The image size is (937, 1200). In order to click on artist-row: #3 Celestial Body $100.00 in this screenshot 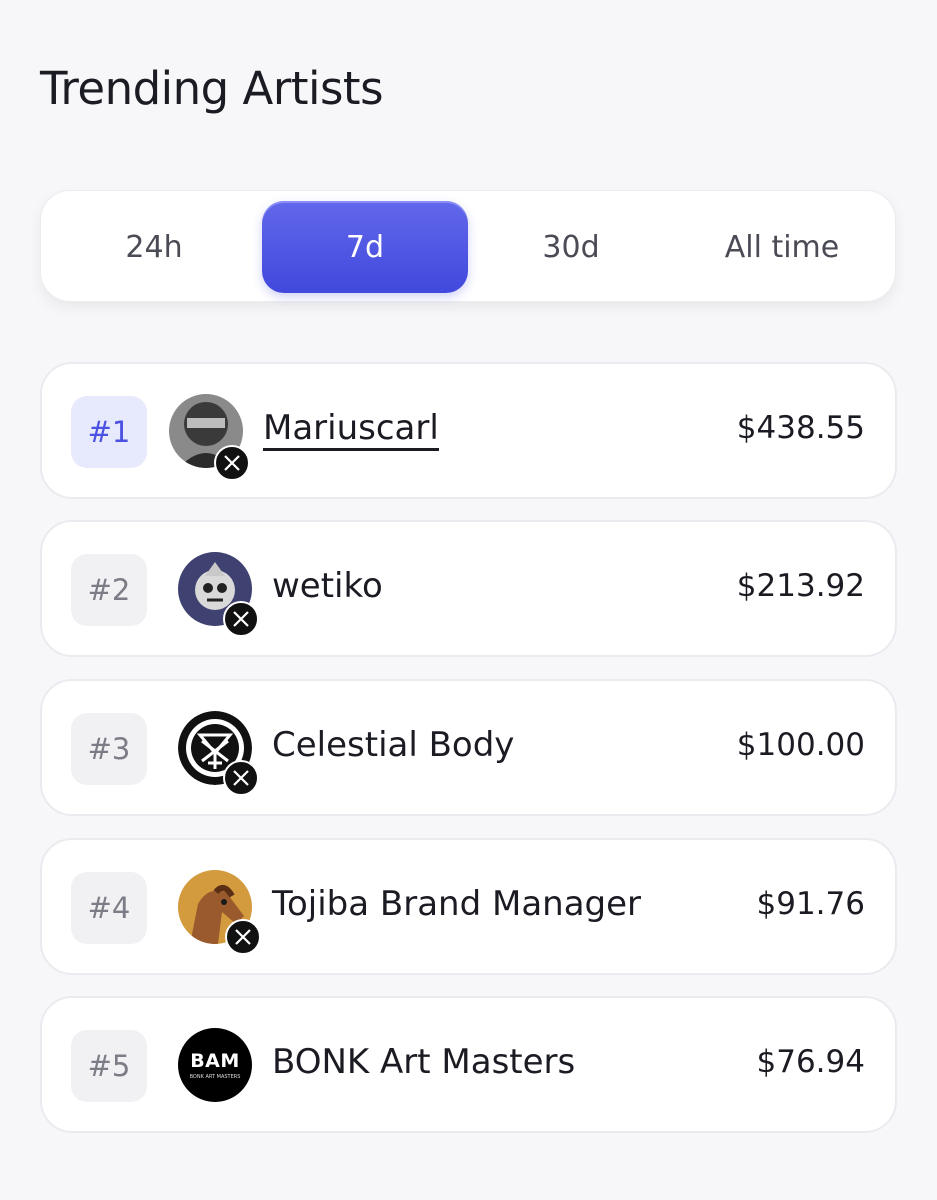, I will do `click(468, 747)`.